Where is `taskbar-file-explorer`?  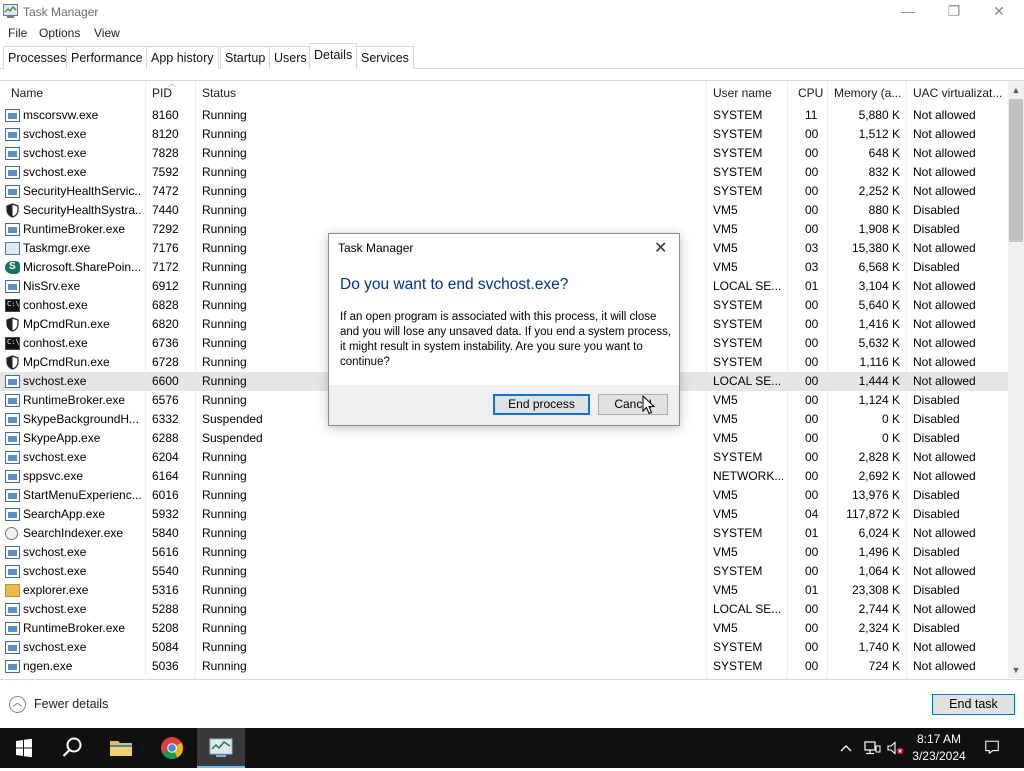
taskbar-file-explorer is located at coordinates (121, 748).